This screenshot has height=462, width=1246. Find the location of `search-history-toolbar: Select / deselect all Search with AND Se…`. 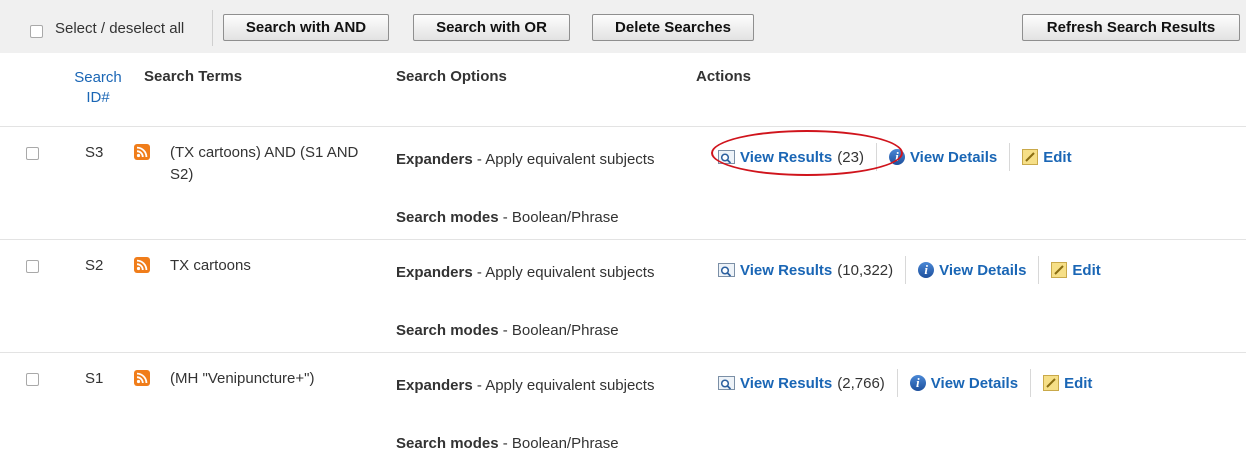

search-history-toolbar: Select / deselect all Search with AND Se… is located at coordinates (623, 26).